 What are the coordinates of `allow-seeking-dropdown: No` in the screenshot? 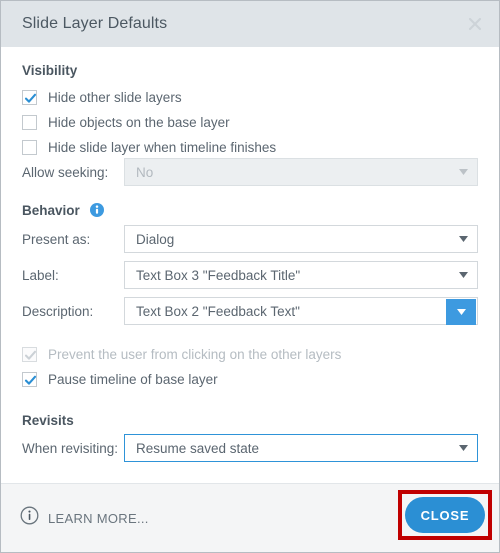 It's located at (301, 172).